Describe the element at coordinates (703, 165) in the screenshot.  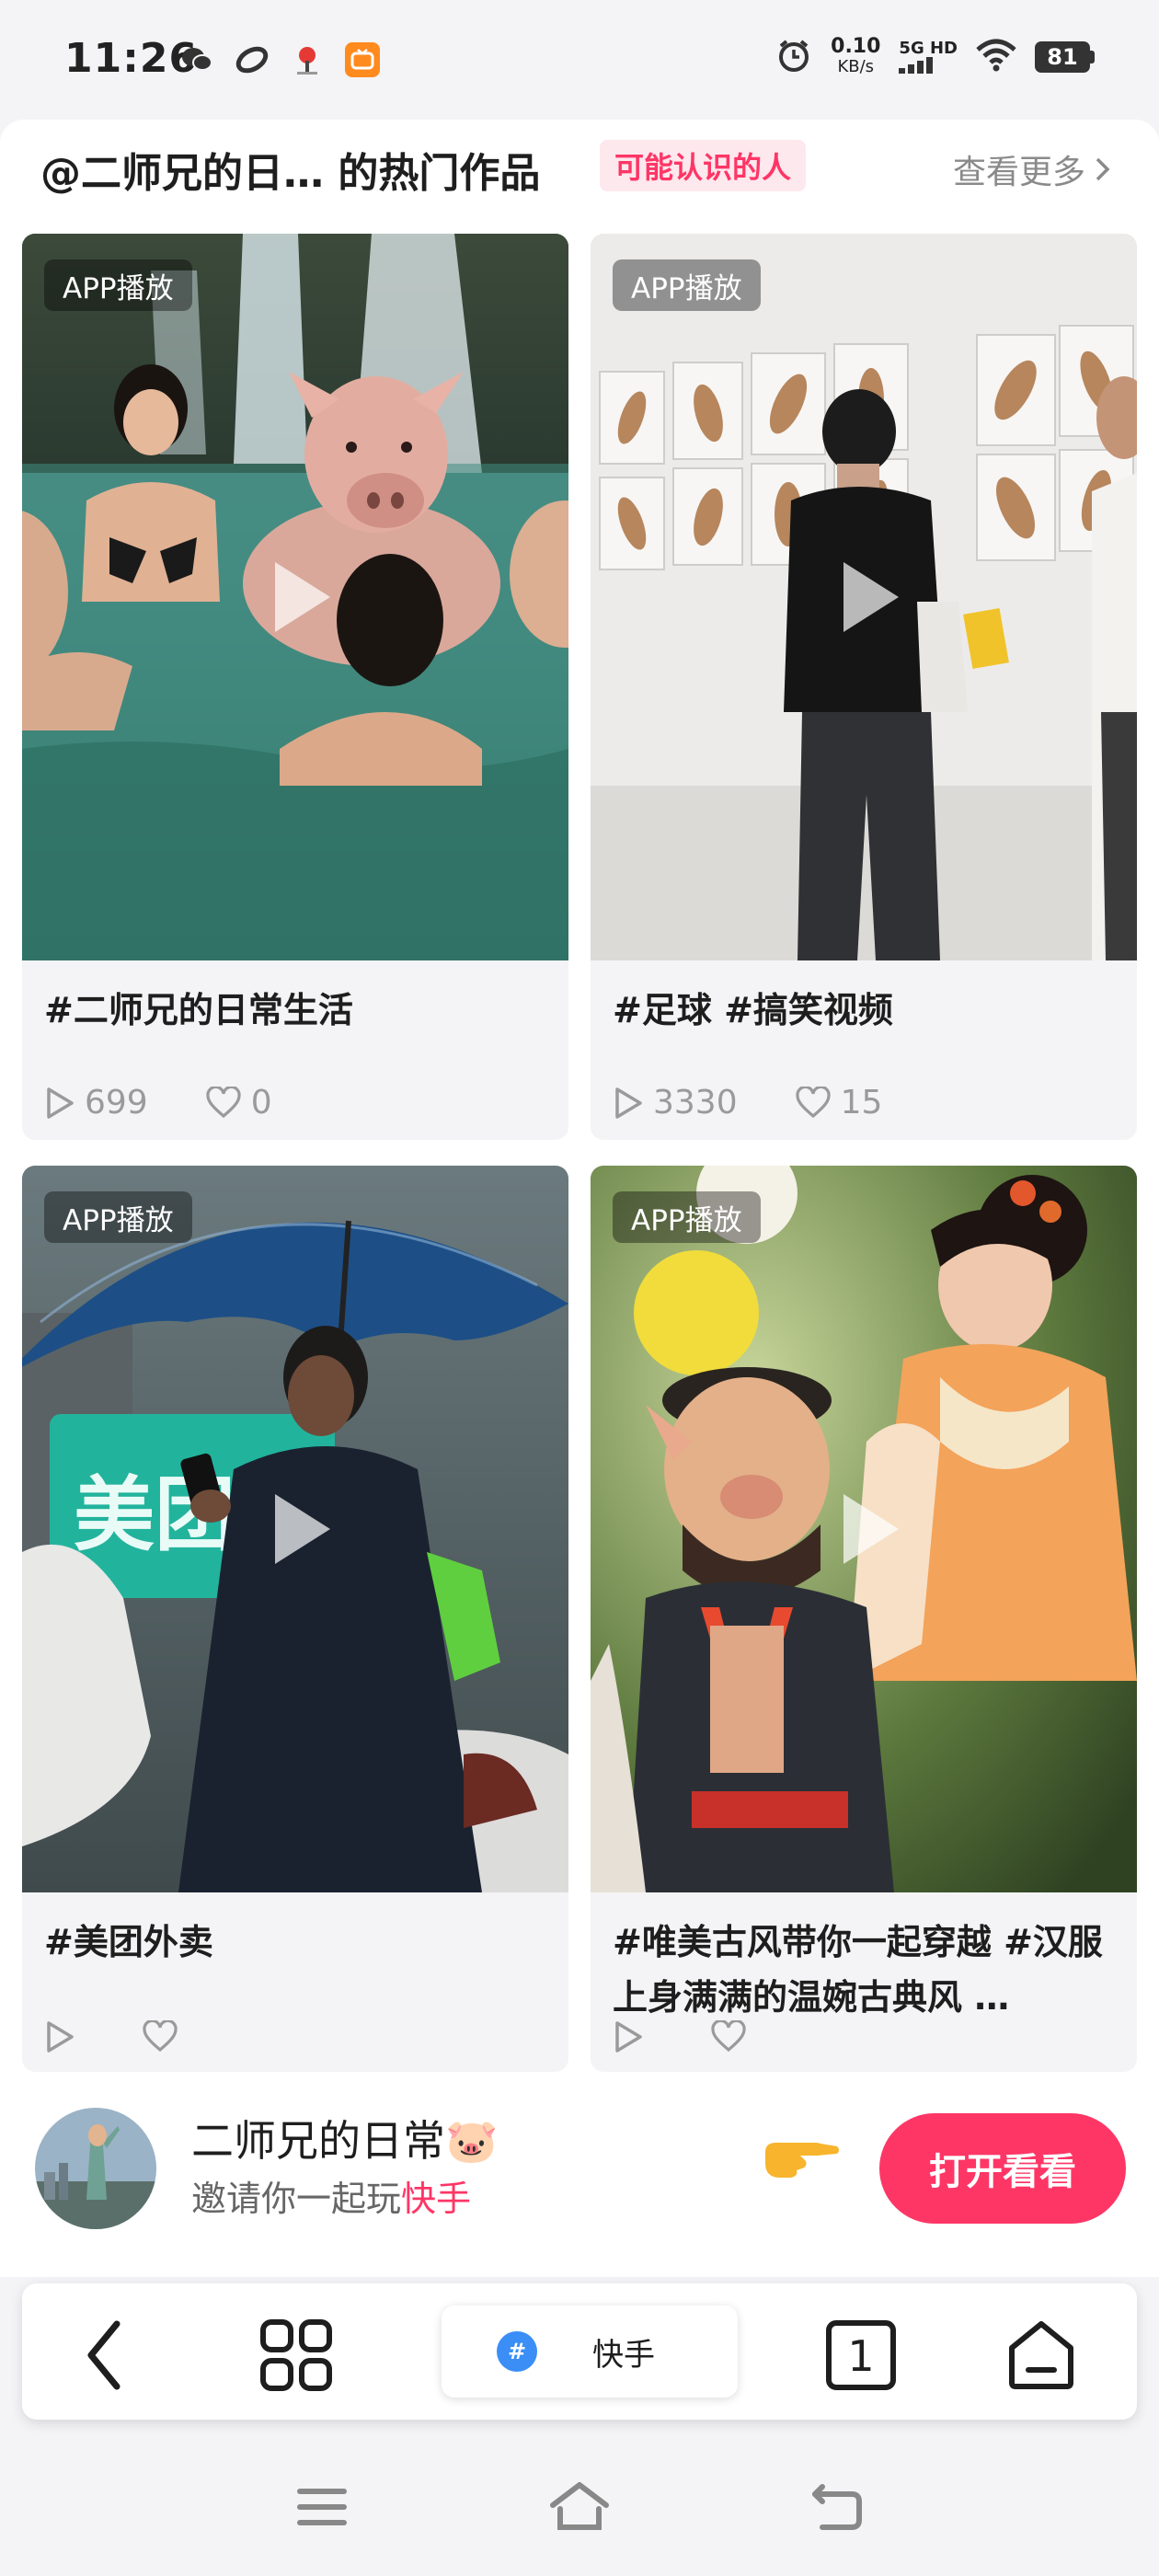
I see `relation-badge: 可能认识的人` at that location.